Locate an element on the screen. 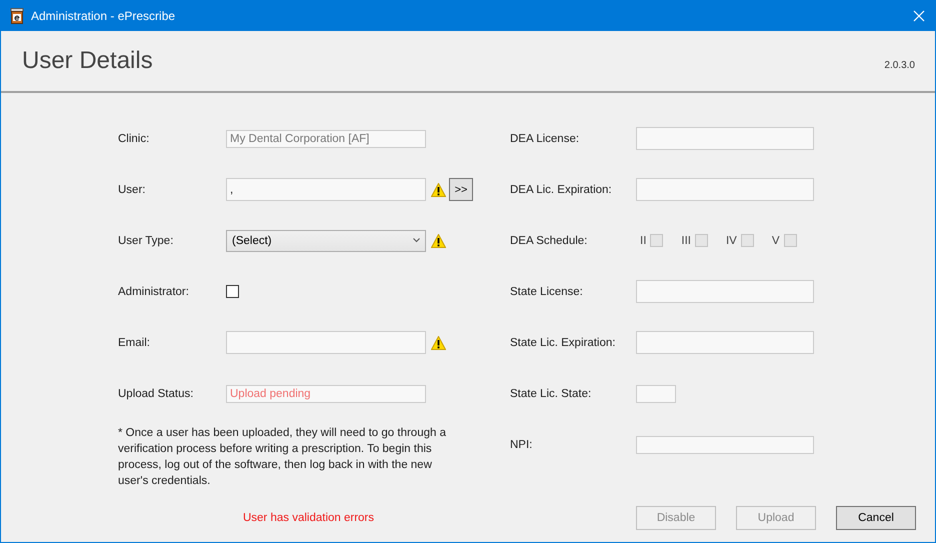 This screenshot has width=936, height=543. dialog-button: Cancel is located at coordinates (876, 518).